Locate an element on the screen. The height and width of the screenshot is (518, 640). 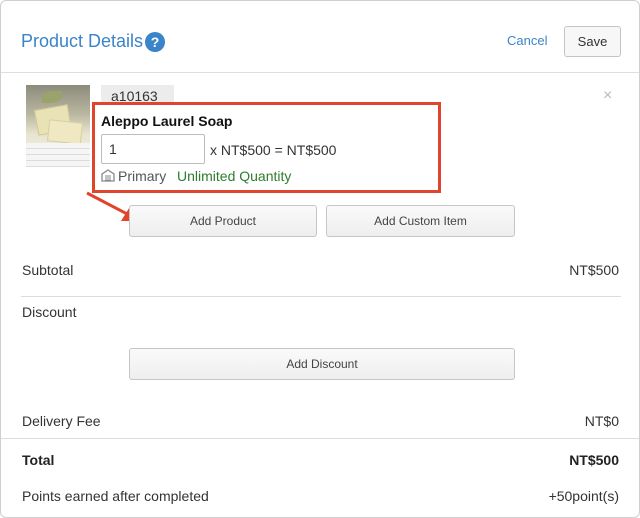
subtotal-label: Subtotal is located at coordinates (48, 270).